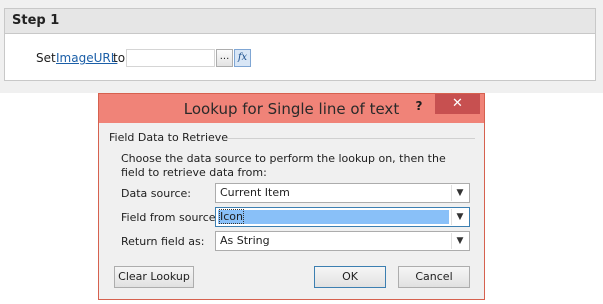 The width and height of the screenshot is (603, 304). What do you see at coordinates (245, 240) in the screenshot?
I see `return-field-as-value: As String` at bounding box center [245, 240].